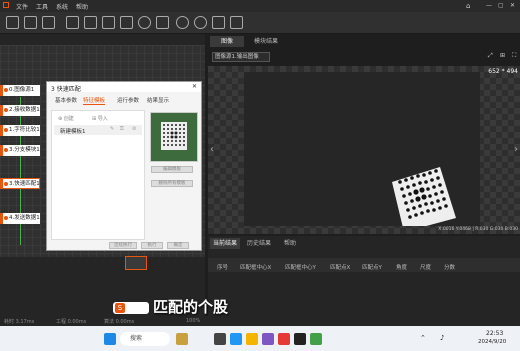 Image resolution: width=520 pixels, height=351 pixels. What do you see at coordinates (501, 5) in the screenshot?
I see `maximize-button: ▢` at bounding box center [501, 5].